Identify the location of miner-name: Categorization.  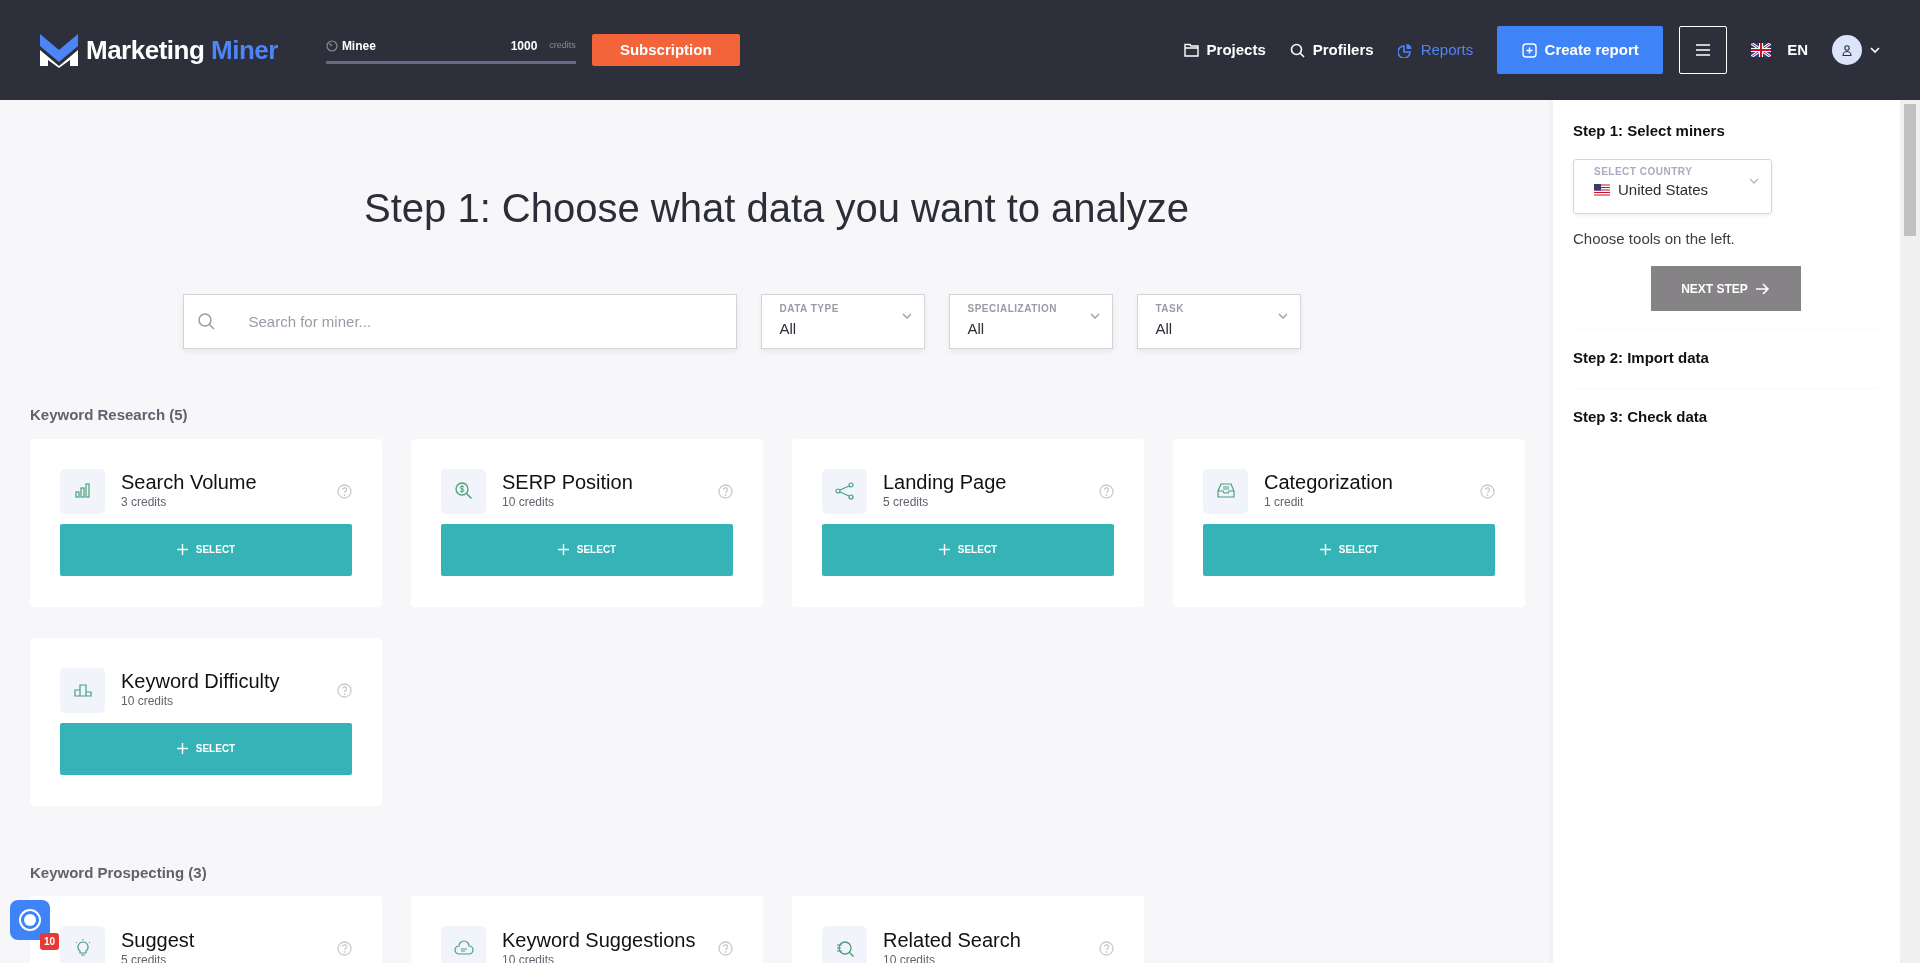
(1329, 482).